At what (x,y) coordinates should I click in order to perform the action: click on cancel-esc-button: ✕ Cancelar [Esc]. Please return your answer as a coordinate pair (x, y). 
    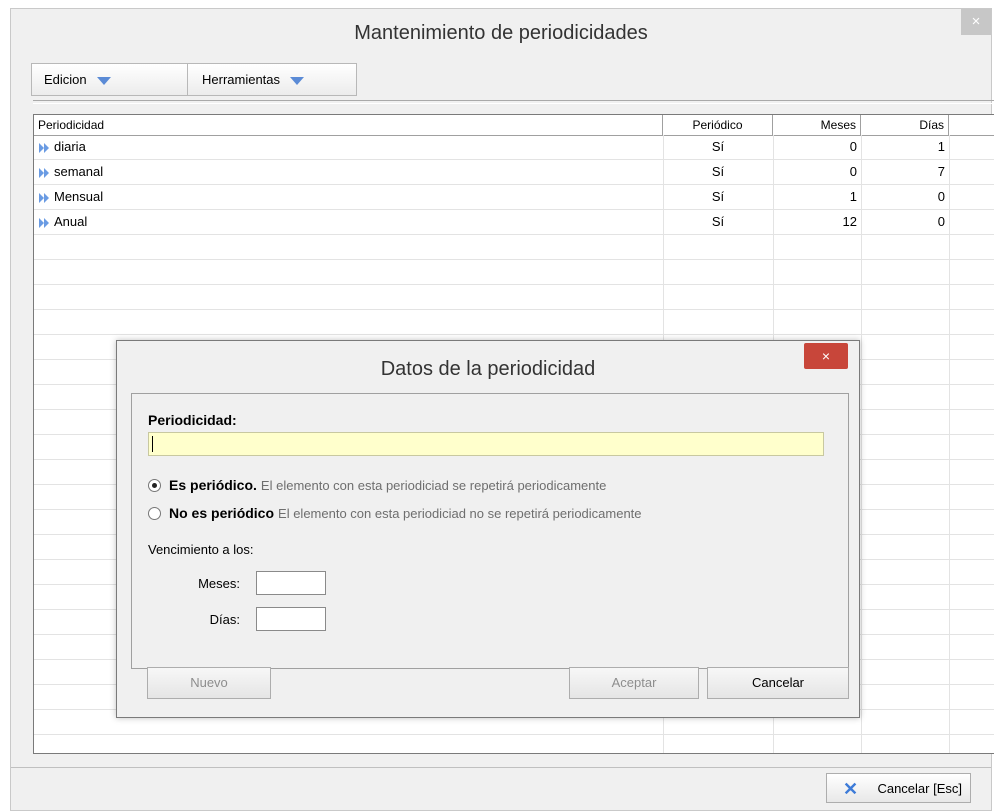
    Looking at the image, I should click on (898, 788).